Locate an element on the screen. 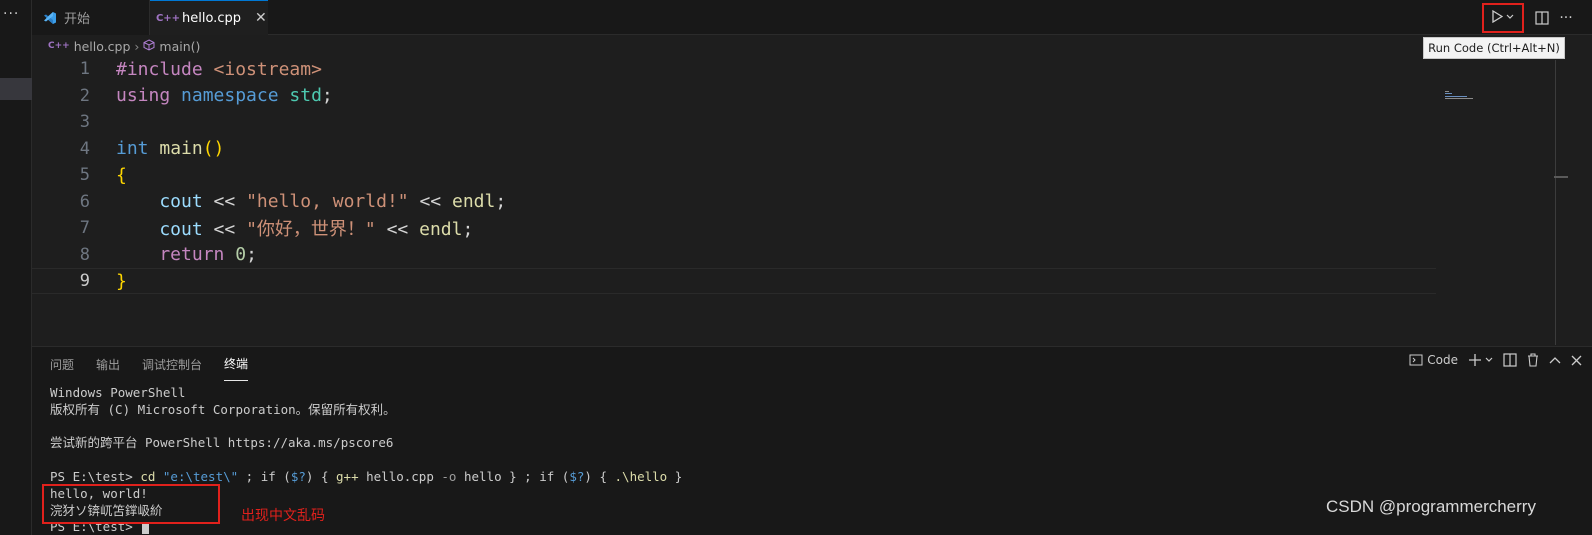 The height and width of the screenshot is (535, 1592). code-line: 3 is located at coordinates (734, 122).